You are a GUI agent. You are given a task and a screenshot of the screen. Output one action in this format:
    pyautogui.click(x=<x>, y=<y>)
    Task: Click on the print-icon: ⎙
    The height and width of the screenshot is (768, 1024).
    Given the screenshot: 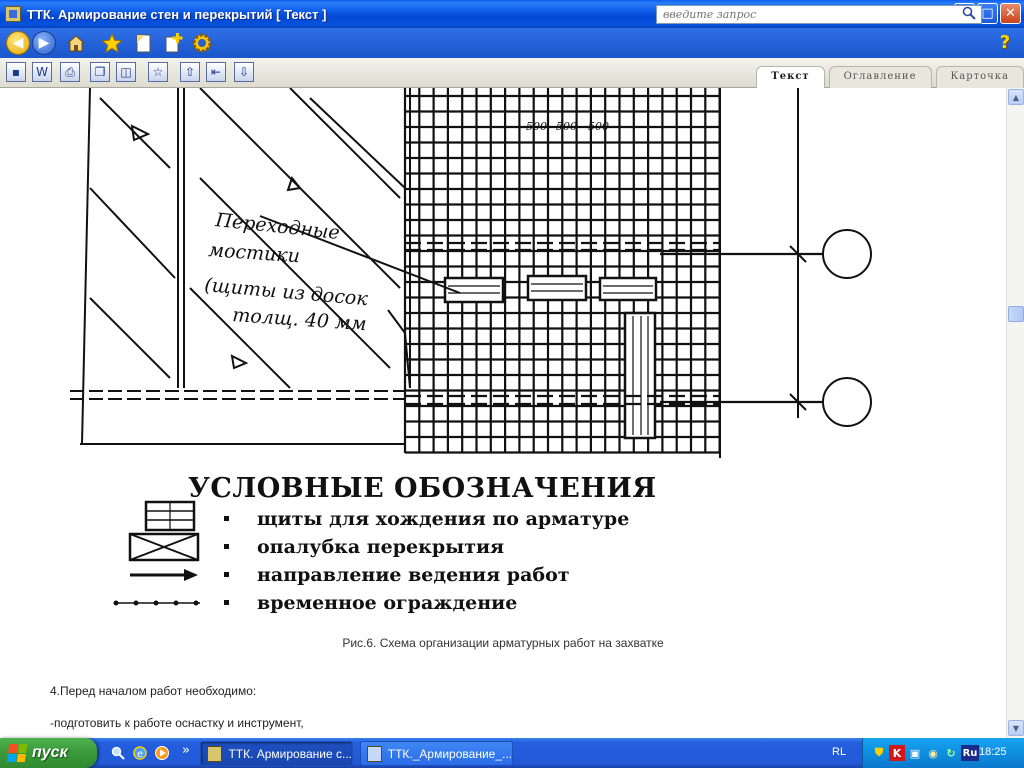 What is the action you would take?
    pyautogui.click(x=70, y=72)
    